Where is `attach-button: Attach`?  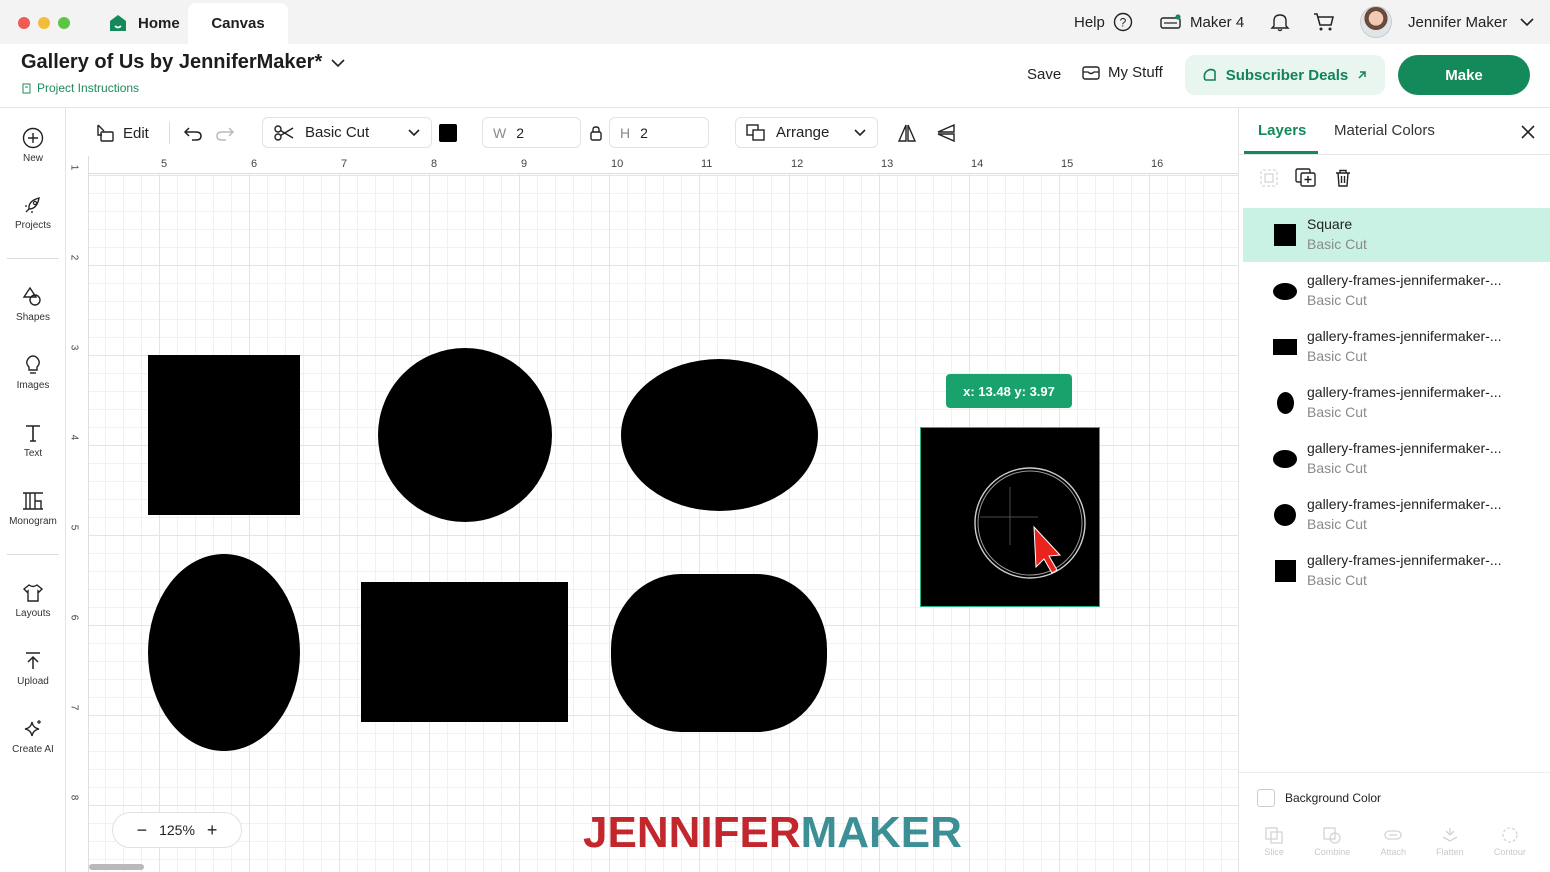
attach-button: Attach is located at coordinates (1393, 841).